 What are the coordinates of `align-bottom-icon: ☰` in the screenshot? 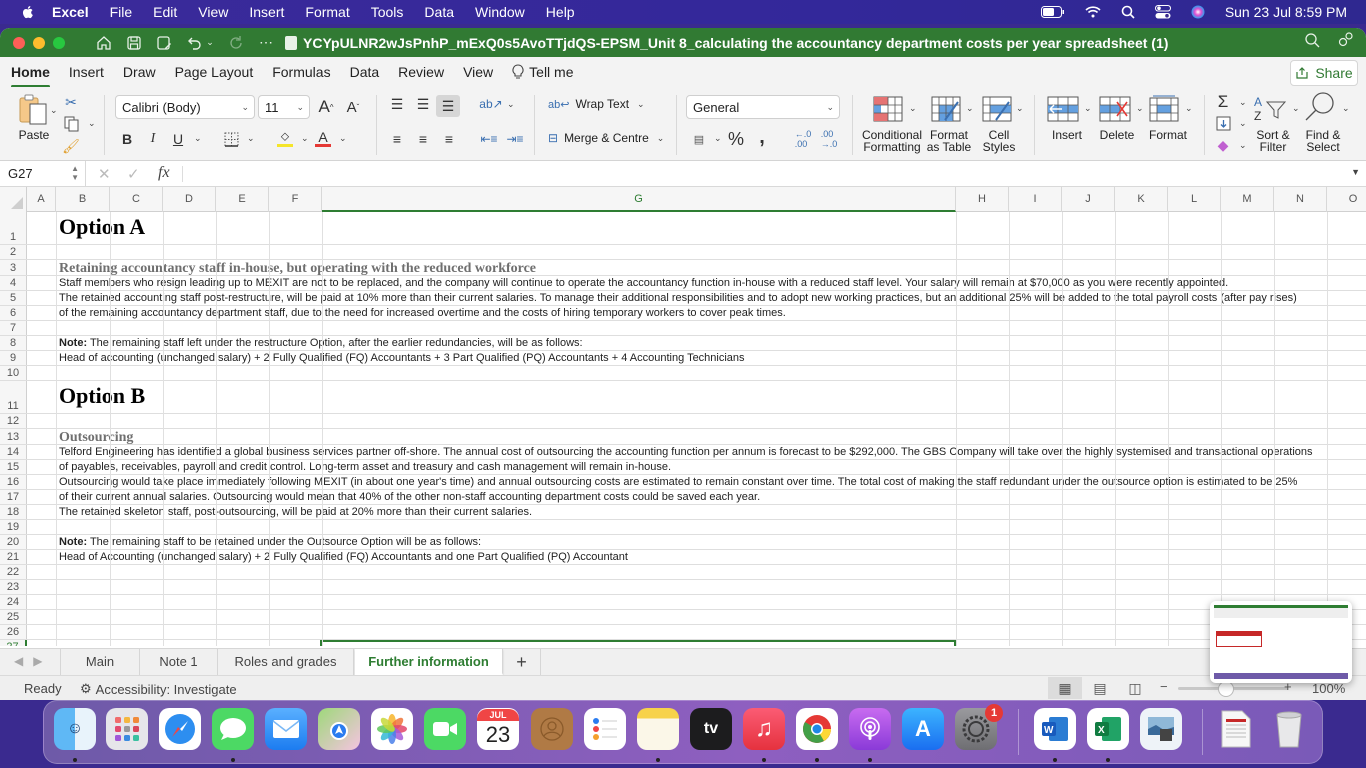 It's located at (448, 106).